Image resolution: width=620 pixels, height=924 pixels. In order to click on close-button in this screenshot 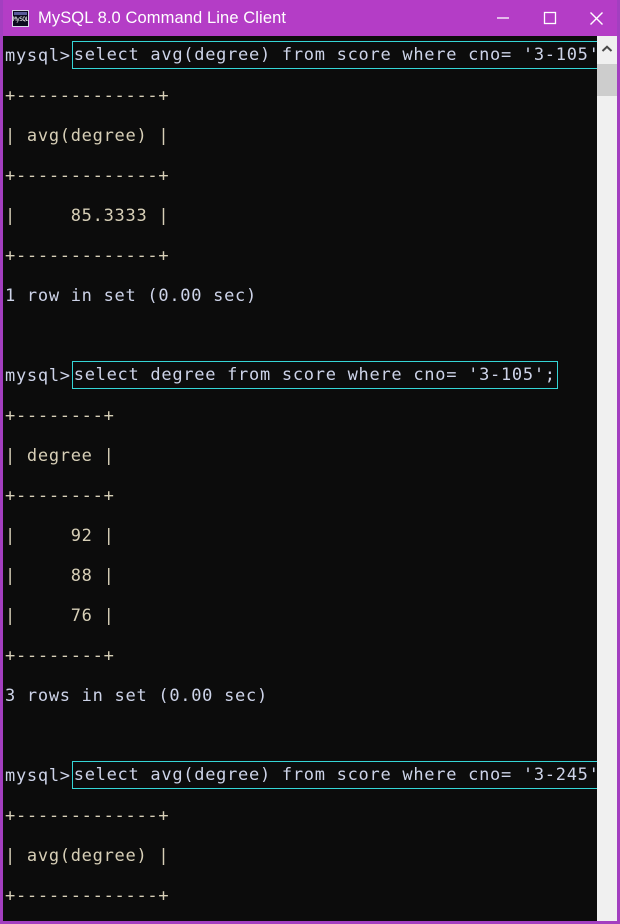, I will do `click(595, 18)`.